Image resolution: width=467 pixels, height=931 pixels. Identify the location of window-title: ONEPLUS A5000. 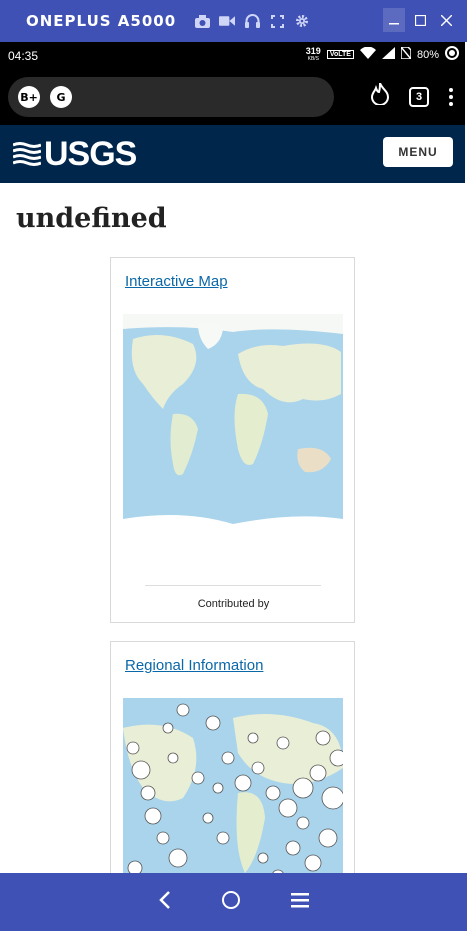
(101, 21).